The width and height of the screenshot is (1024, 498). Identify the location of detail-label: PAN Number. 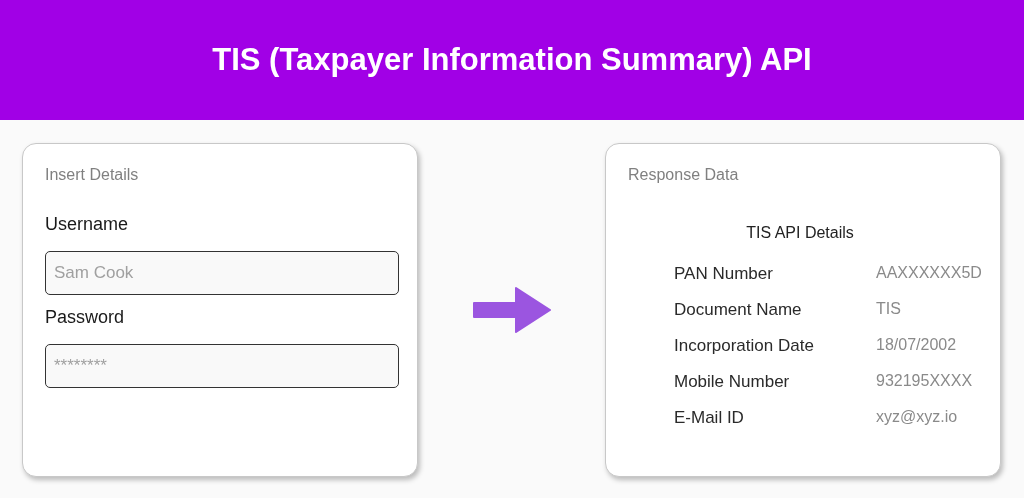
(724, 274).